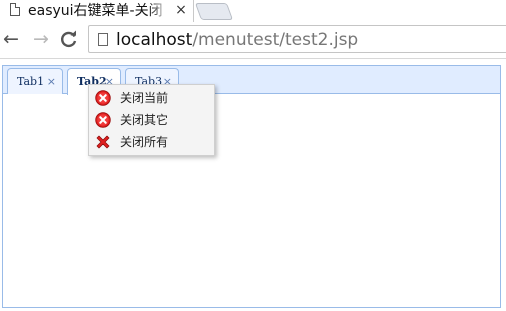 The width and height of the screenshot is (506, 311). I want to click on url-host: localhost, so click(154, 40).